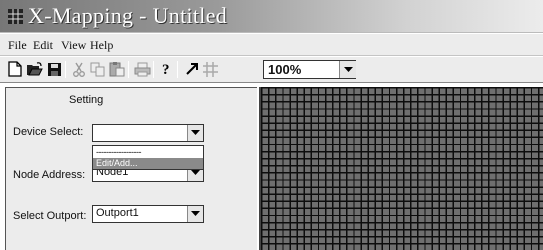 Image resolution: width=543 pixels, height=250 pixels. What do you see at coordinates (86, 100) in the screenshot?
I see `panel-title: Setting` at bounding box center [86, 100].